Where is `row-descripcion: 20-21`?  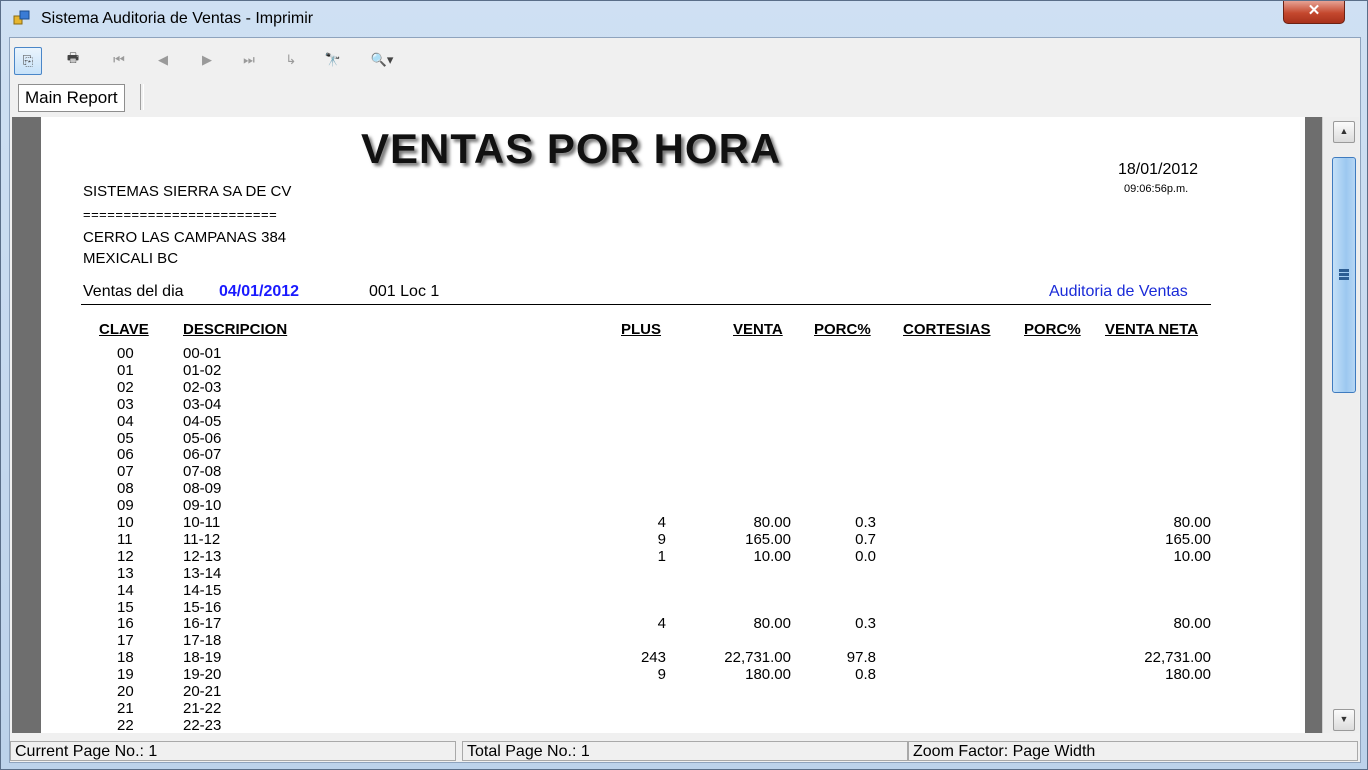
row-descripcion: 20-21 is located at coordinates (202, 691).